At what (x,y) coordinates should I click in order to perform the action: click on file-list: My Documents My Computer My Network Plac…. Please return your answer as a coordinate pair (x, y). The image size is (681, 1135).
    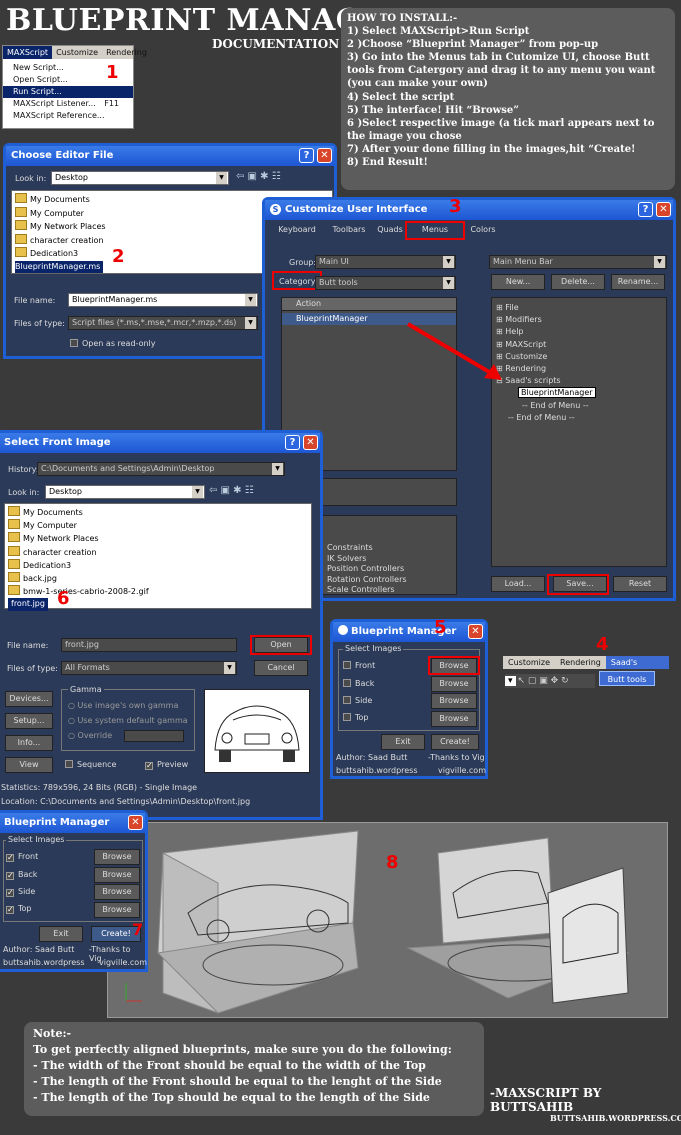
    Looking at the image, I should click on (158, 557).